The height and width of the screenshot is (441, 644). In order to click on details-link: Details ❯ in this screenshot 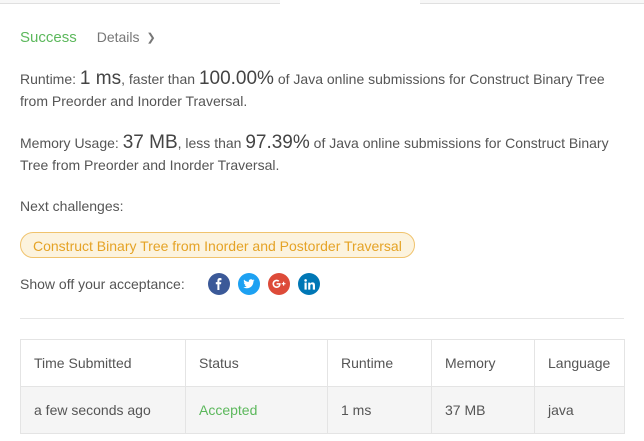, I will do `click(126, 37)`.